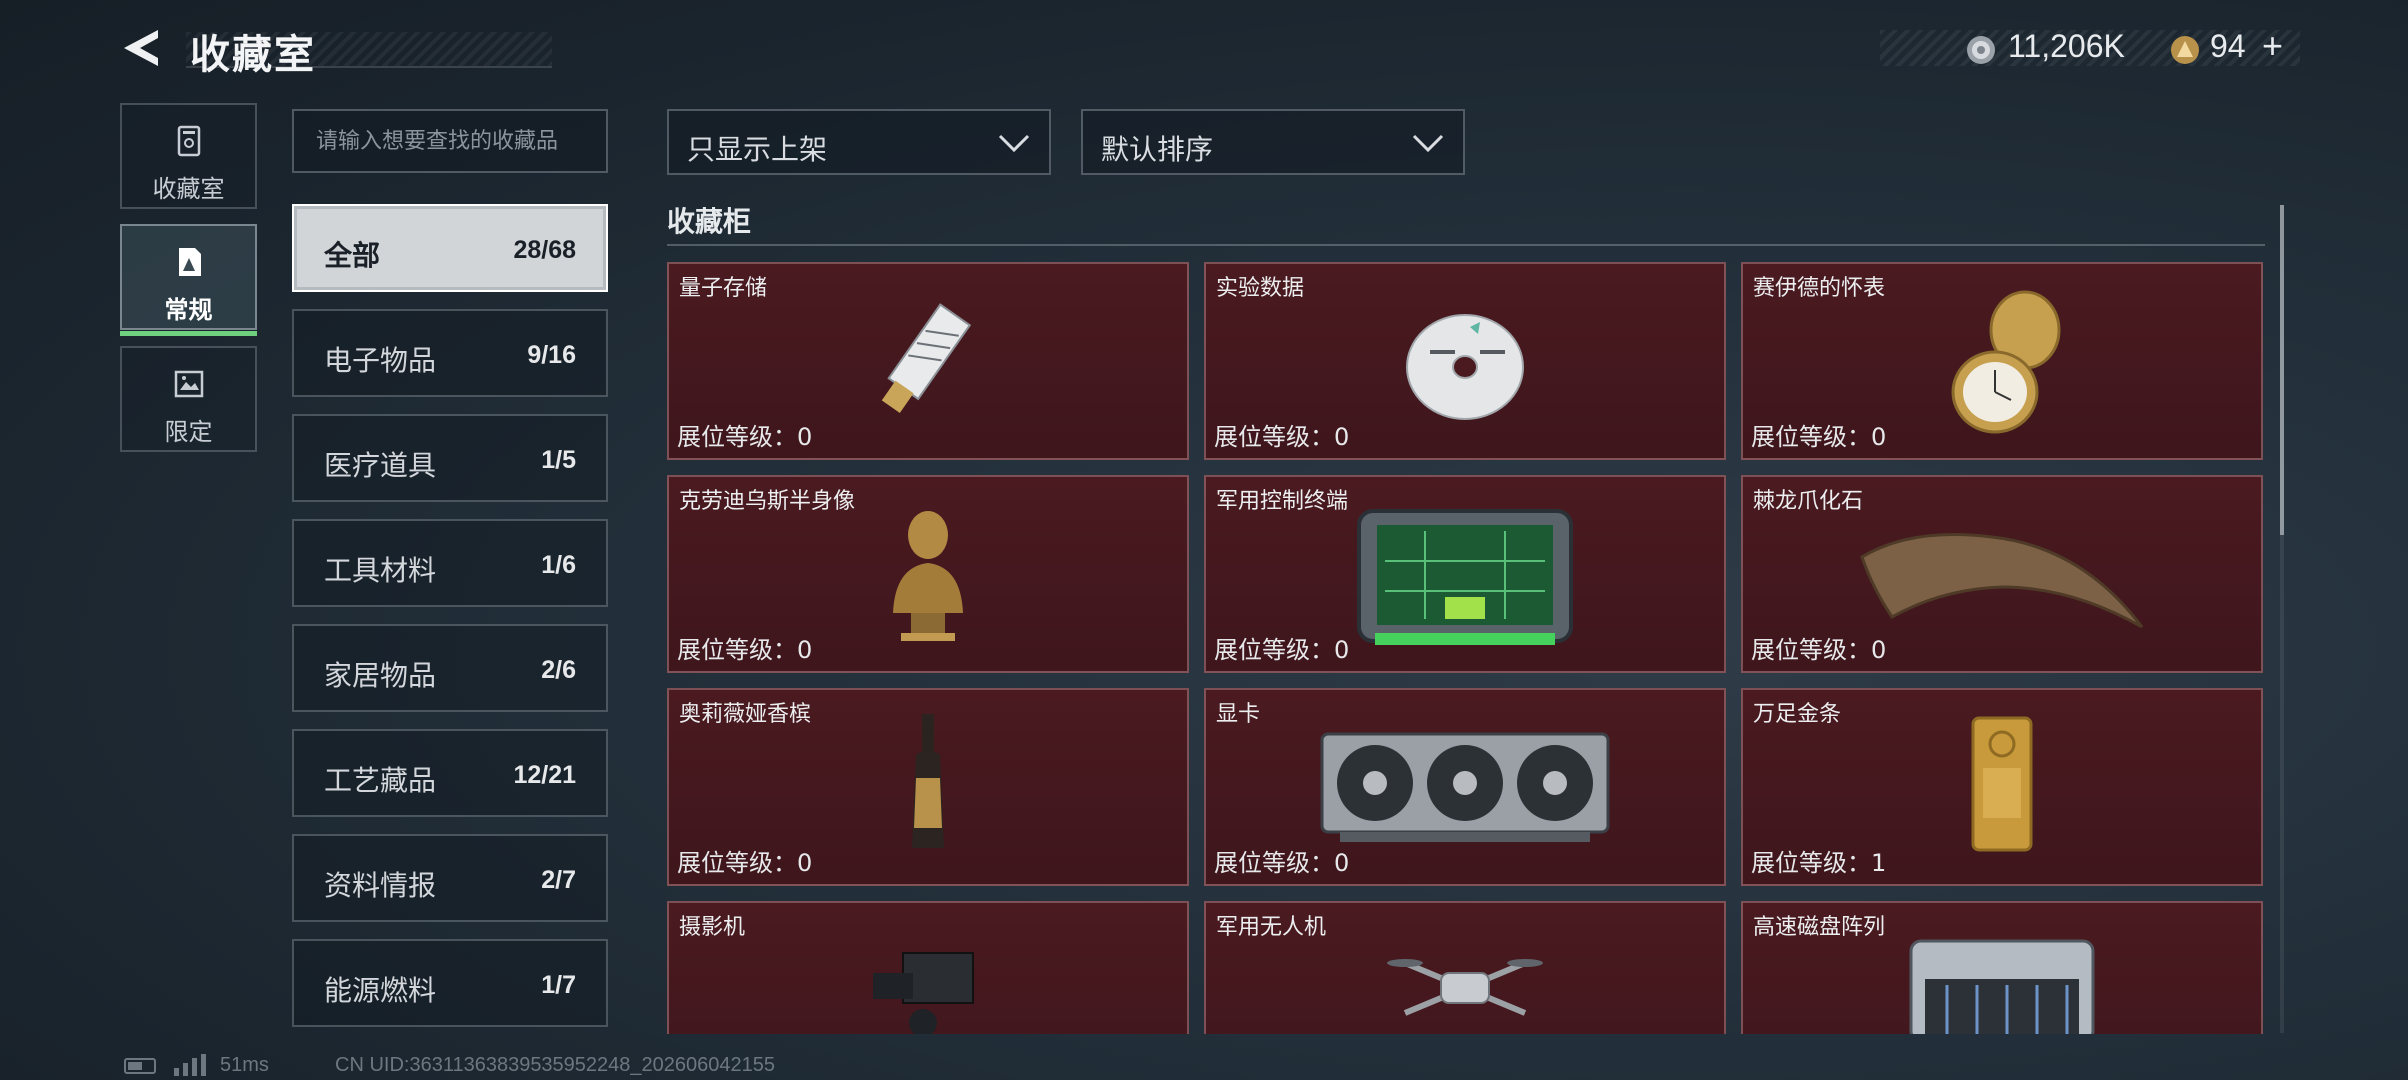  What do you see at coordinates (926, 358) in the screenshot?
I see `usb-drive-icon` at bounding box center [926, 358].